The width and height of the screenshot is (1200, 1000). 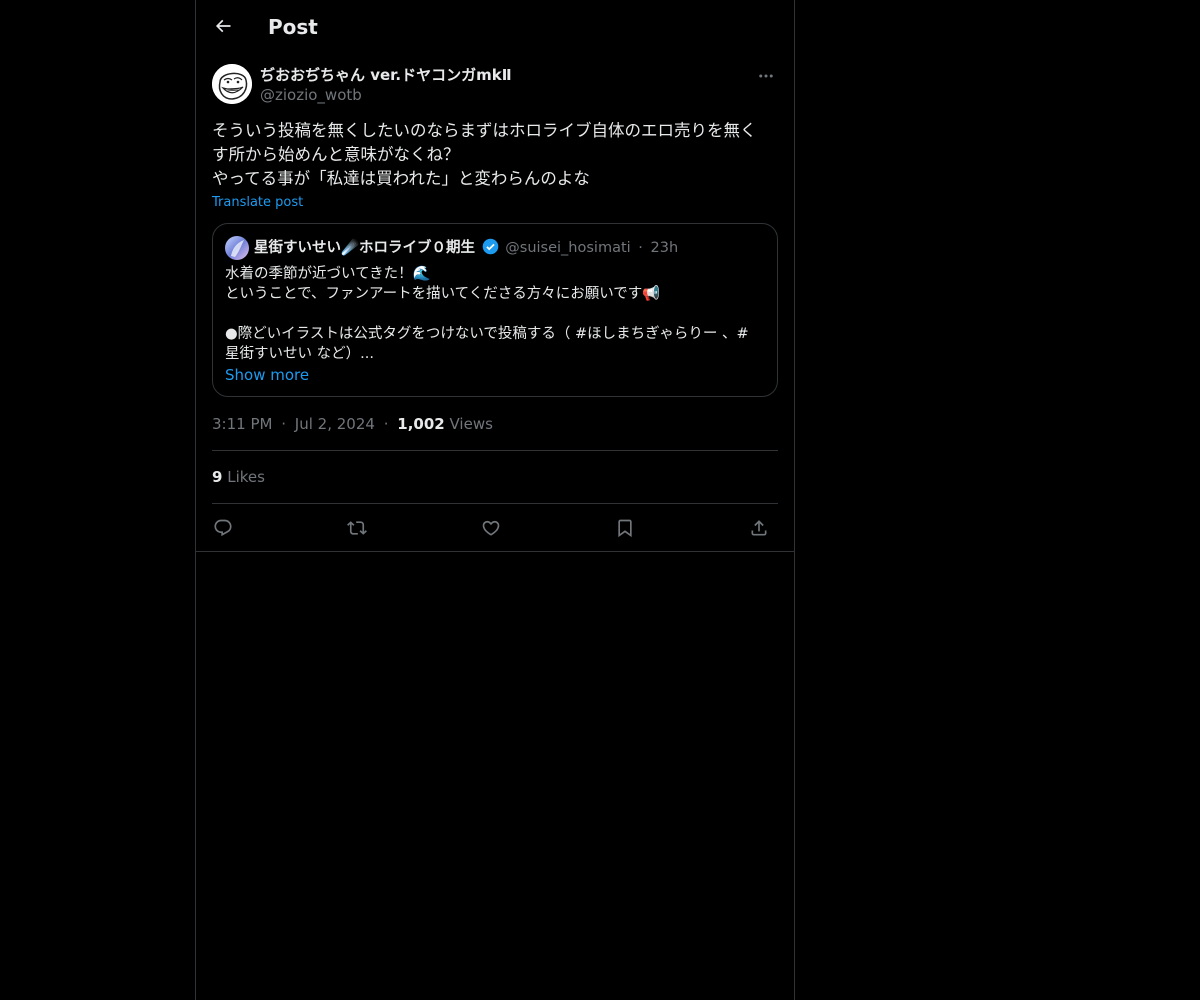 What do you see at coordinates (421, 424) in the screenshot?
I see `views-count: 1,002` at bounding box center [421, 424].